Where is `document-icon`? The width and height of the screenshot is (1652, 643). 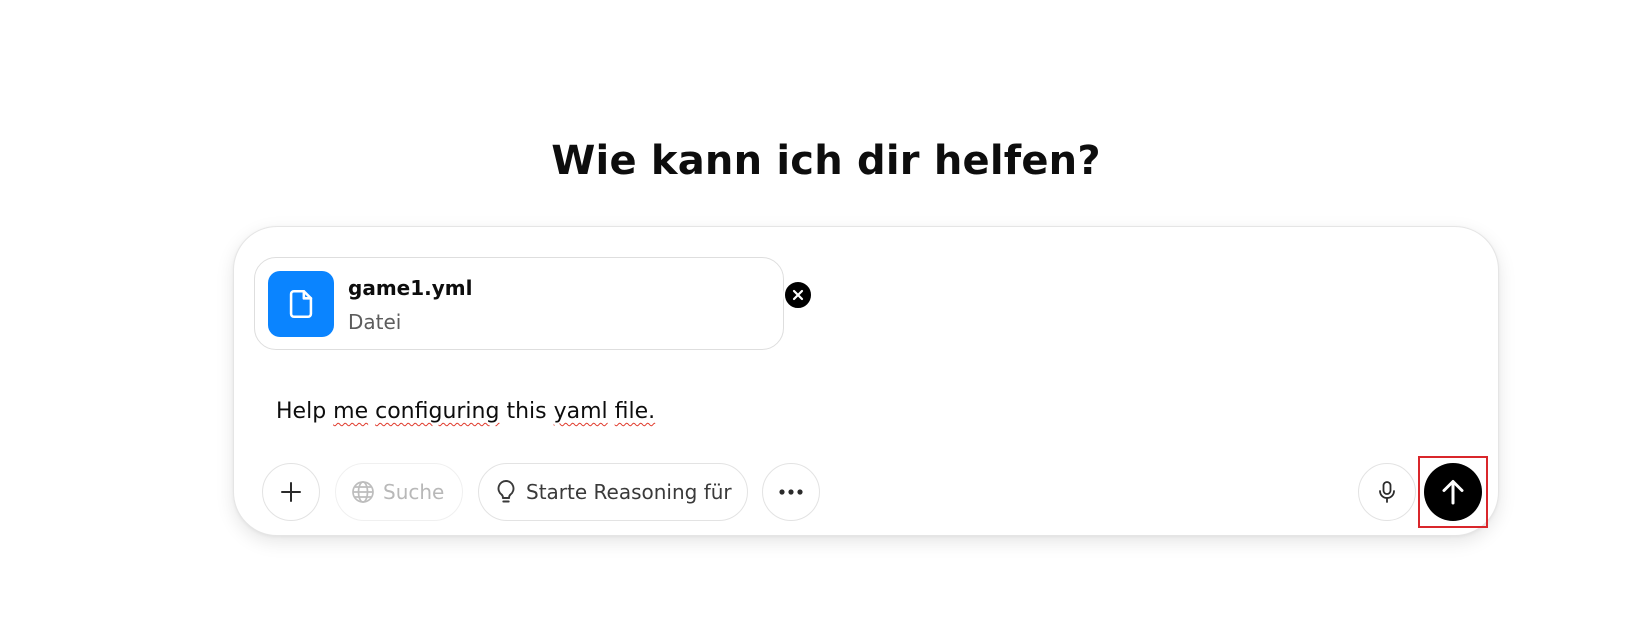 document-icon is located at coordinates (301, 304).